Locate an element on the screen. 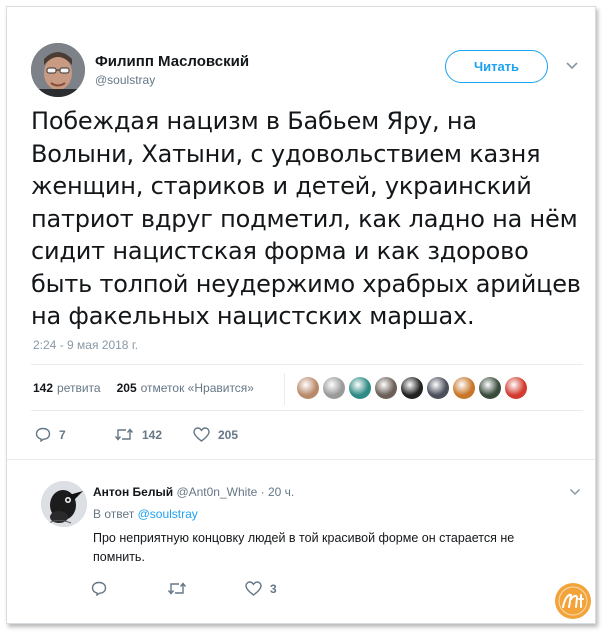  reply-time: · 20 ч. is located at coordinates (278, 492).